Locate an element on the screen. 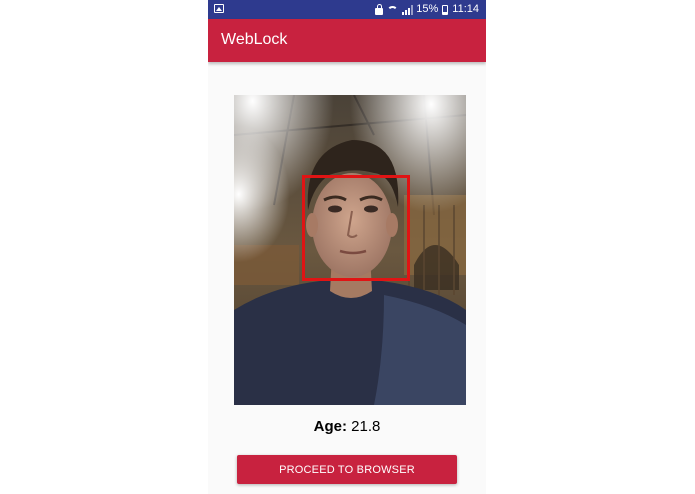  clock: 11:14 is located at coordinates (465, 9).